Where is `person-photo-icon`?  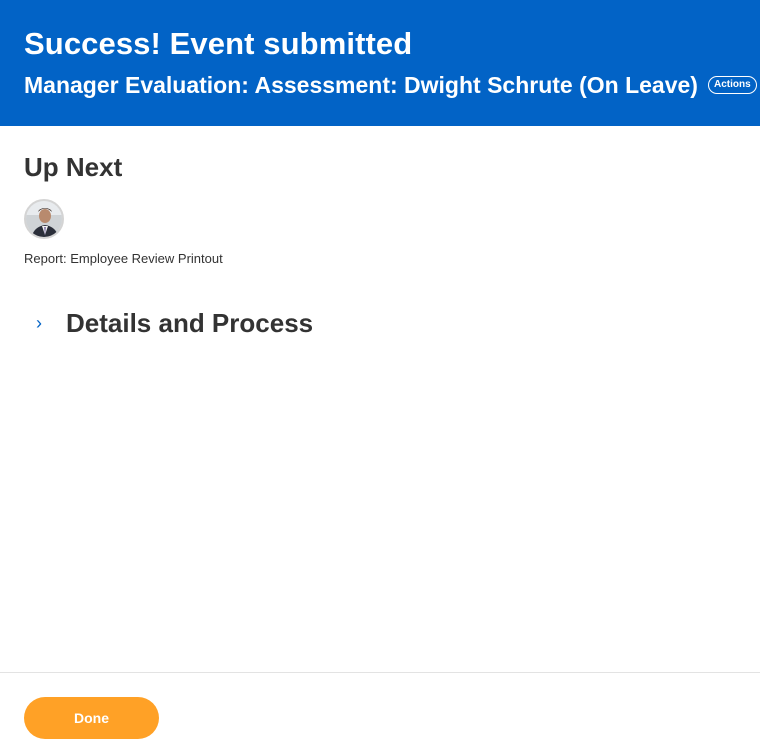 person-photo-icon is located at coordinates (44, 219).